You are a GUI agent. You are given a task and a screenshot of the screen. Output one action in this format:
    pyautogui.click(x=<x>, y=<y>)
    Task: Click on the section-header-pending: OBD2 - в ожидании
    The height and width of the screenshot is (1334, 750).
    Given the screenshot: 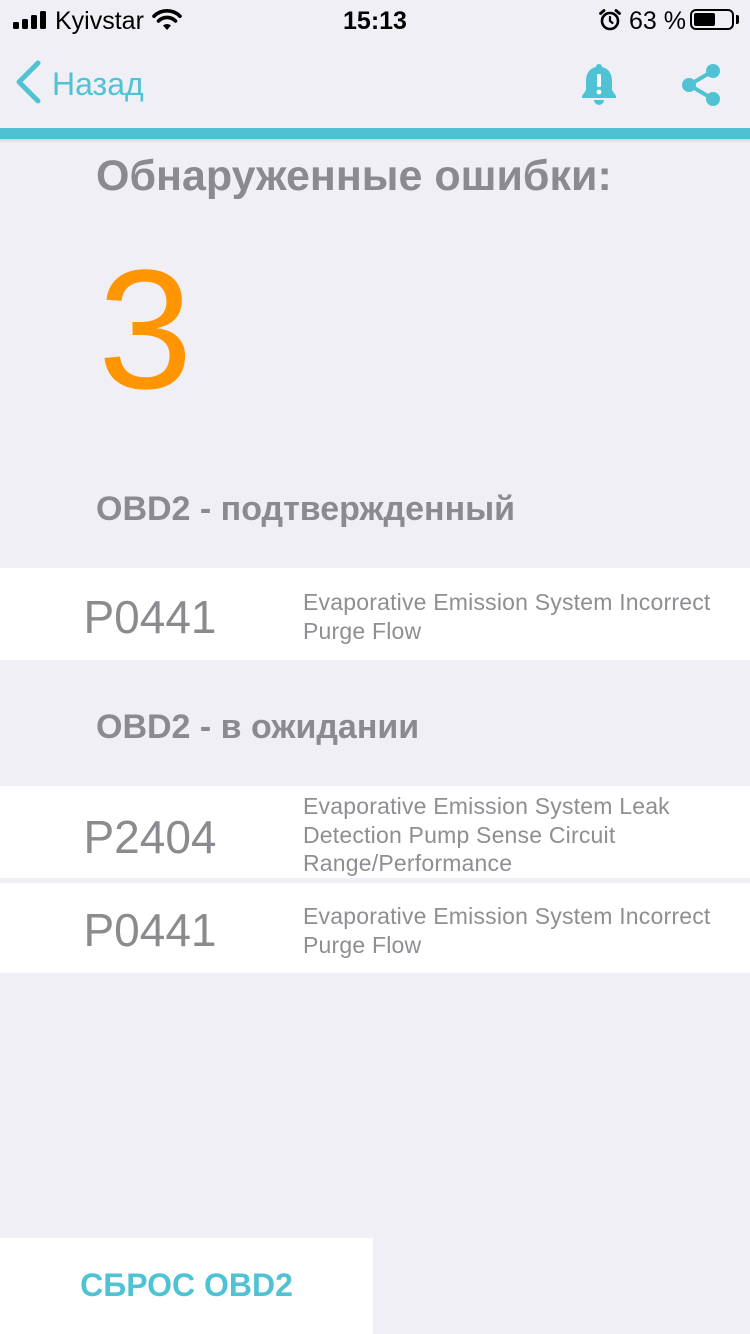 What is the action you would take?
    pyautogui.click(x=258, y=727)
    